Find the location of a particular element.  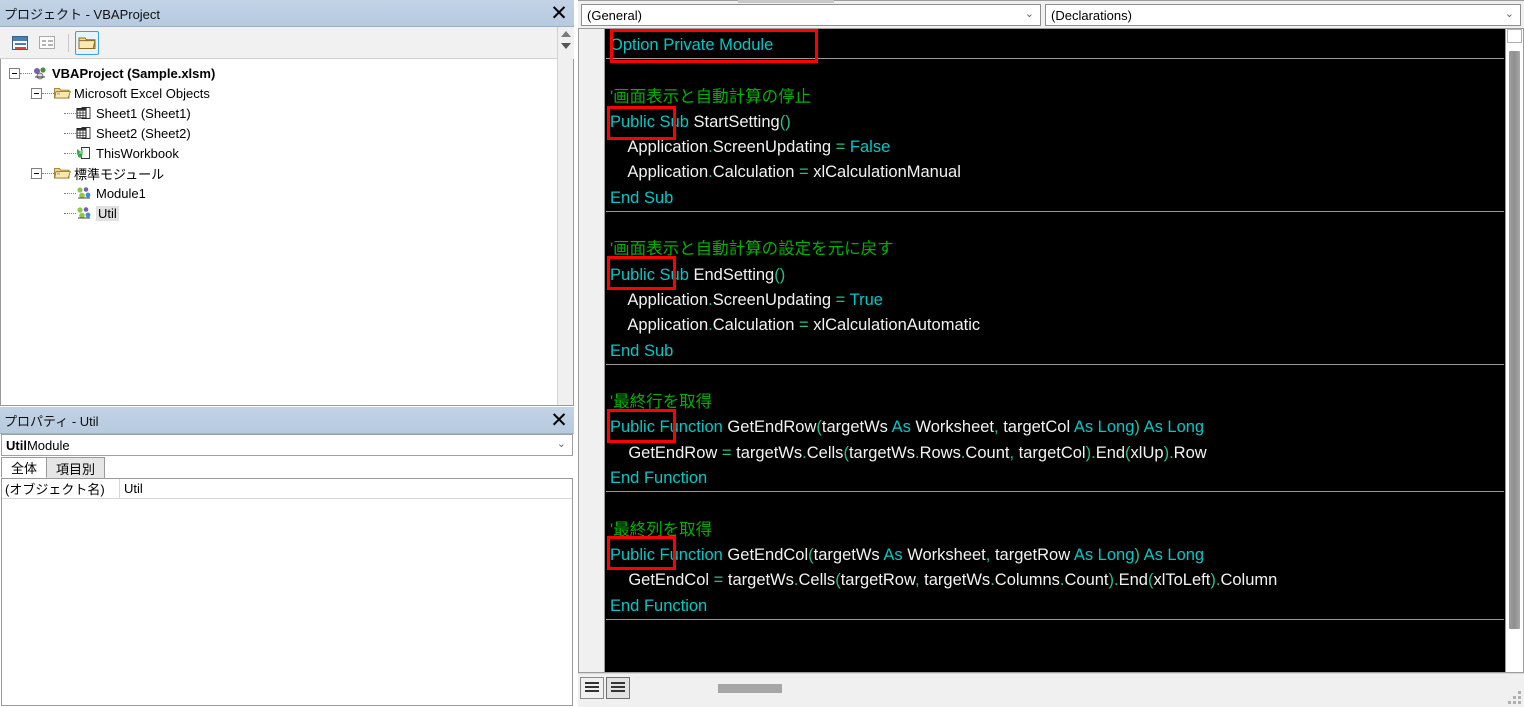

procedure-object-combo: (General) ⌄ is located at coordinates (811, 15).